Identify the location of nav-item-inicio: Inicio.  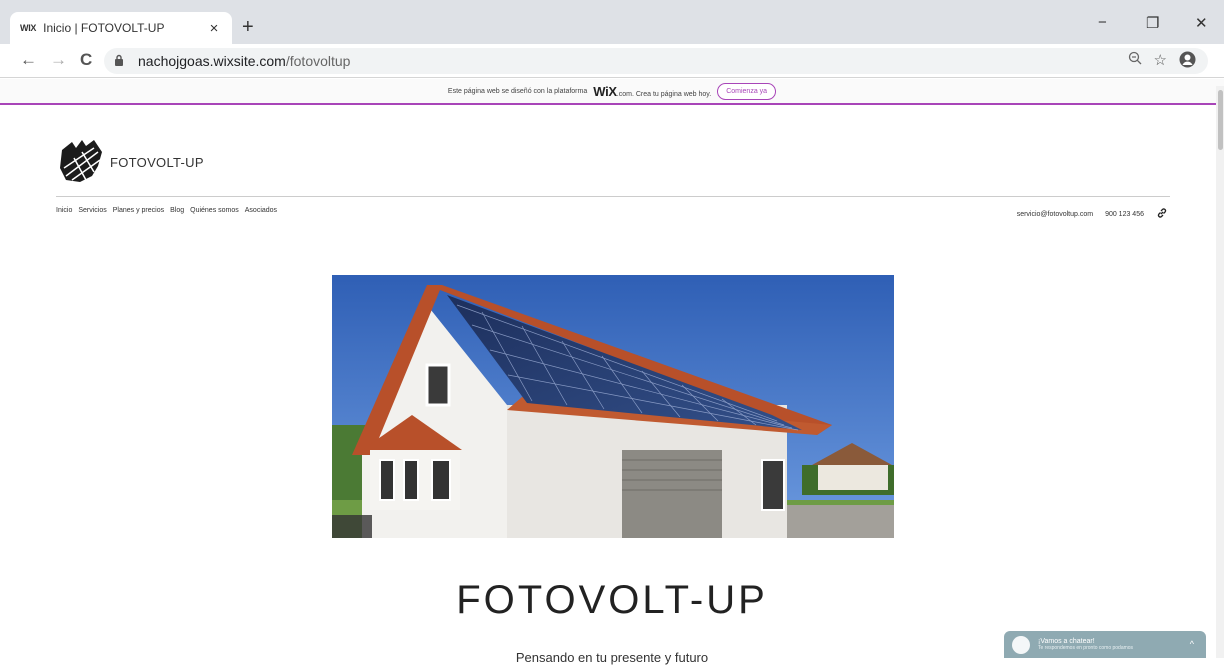
(64, 210).